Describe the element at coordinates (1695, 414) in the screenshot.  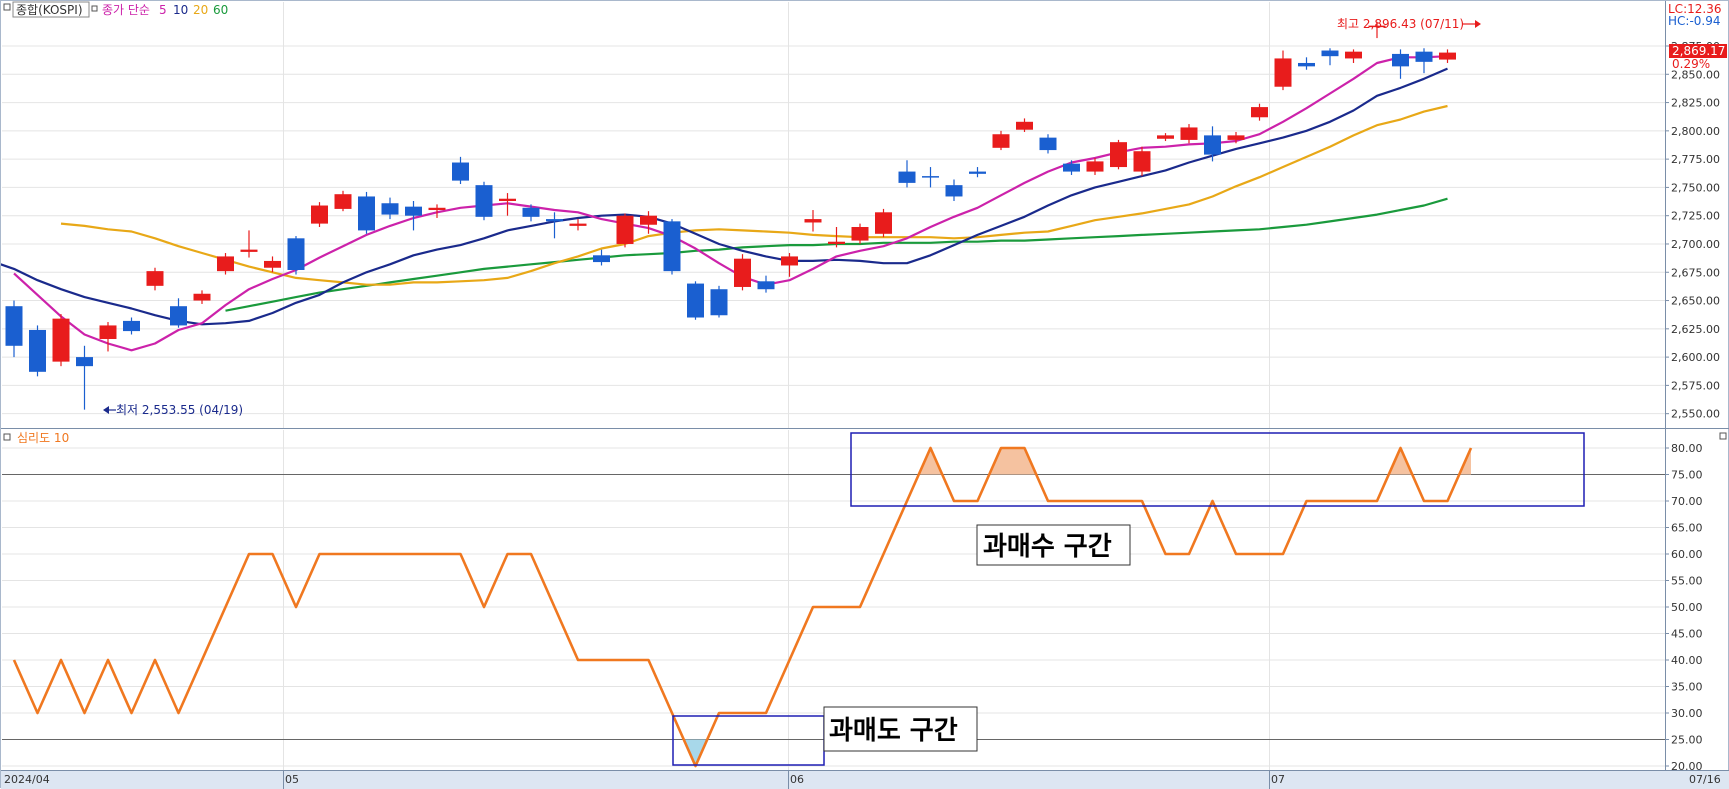
I see `price-tick-label: 2,550.00` at that location.